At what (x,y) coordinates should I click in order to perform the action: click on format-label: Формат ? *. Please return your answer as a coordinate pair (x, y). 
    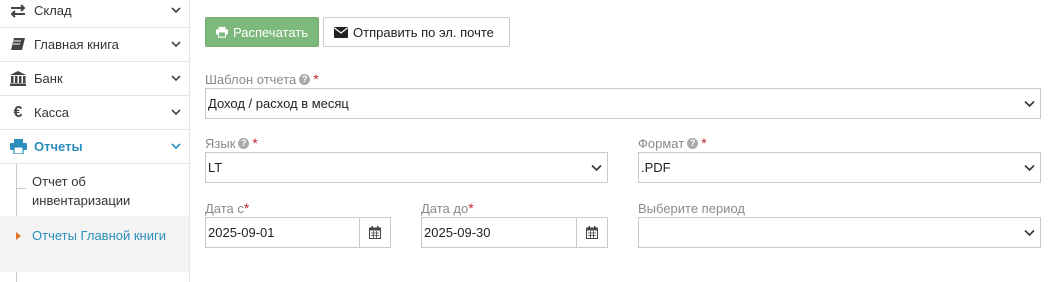
    Looking at the image, I should click on (672, 143).